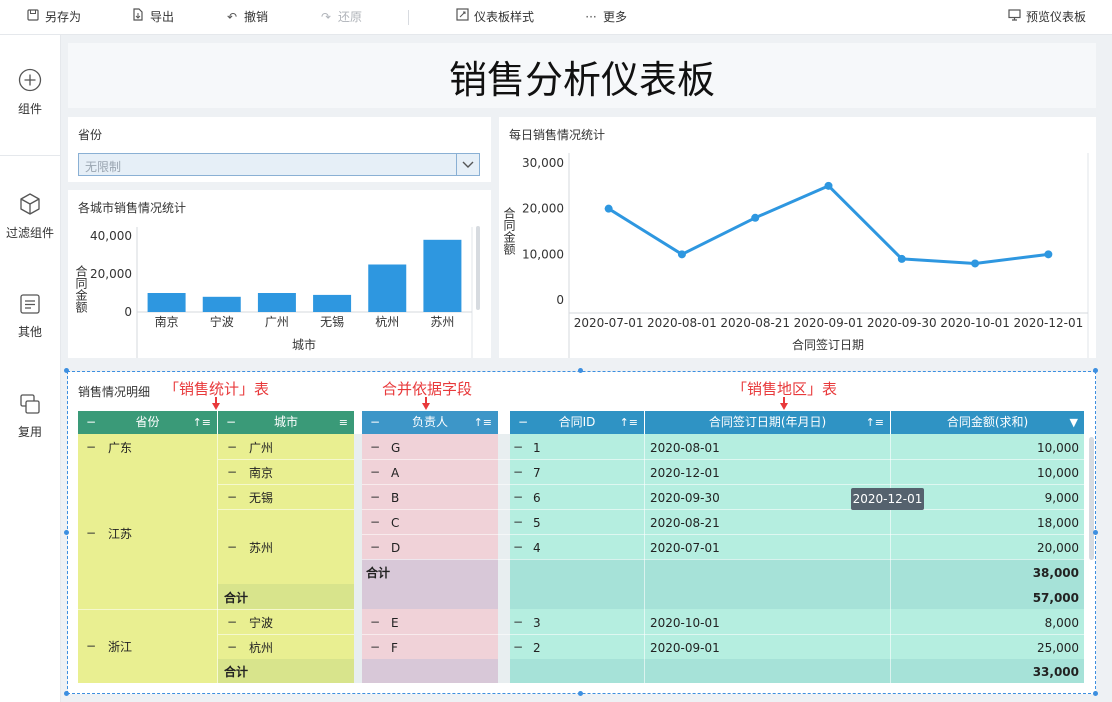 This screenshot has height=702, width=1112. What do you see at coordinates (222, 321) in the screenshot?
I see `x-tick-label: 宁波` at bounding box center [222, 321].